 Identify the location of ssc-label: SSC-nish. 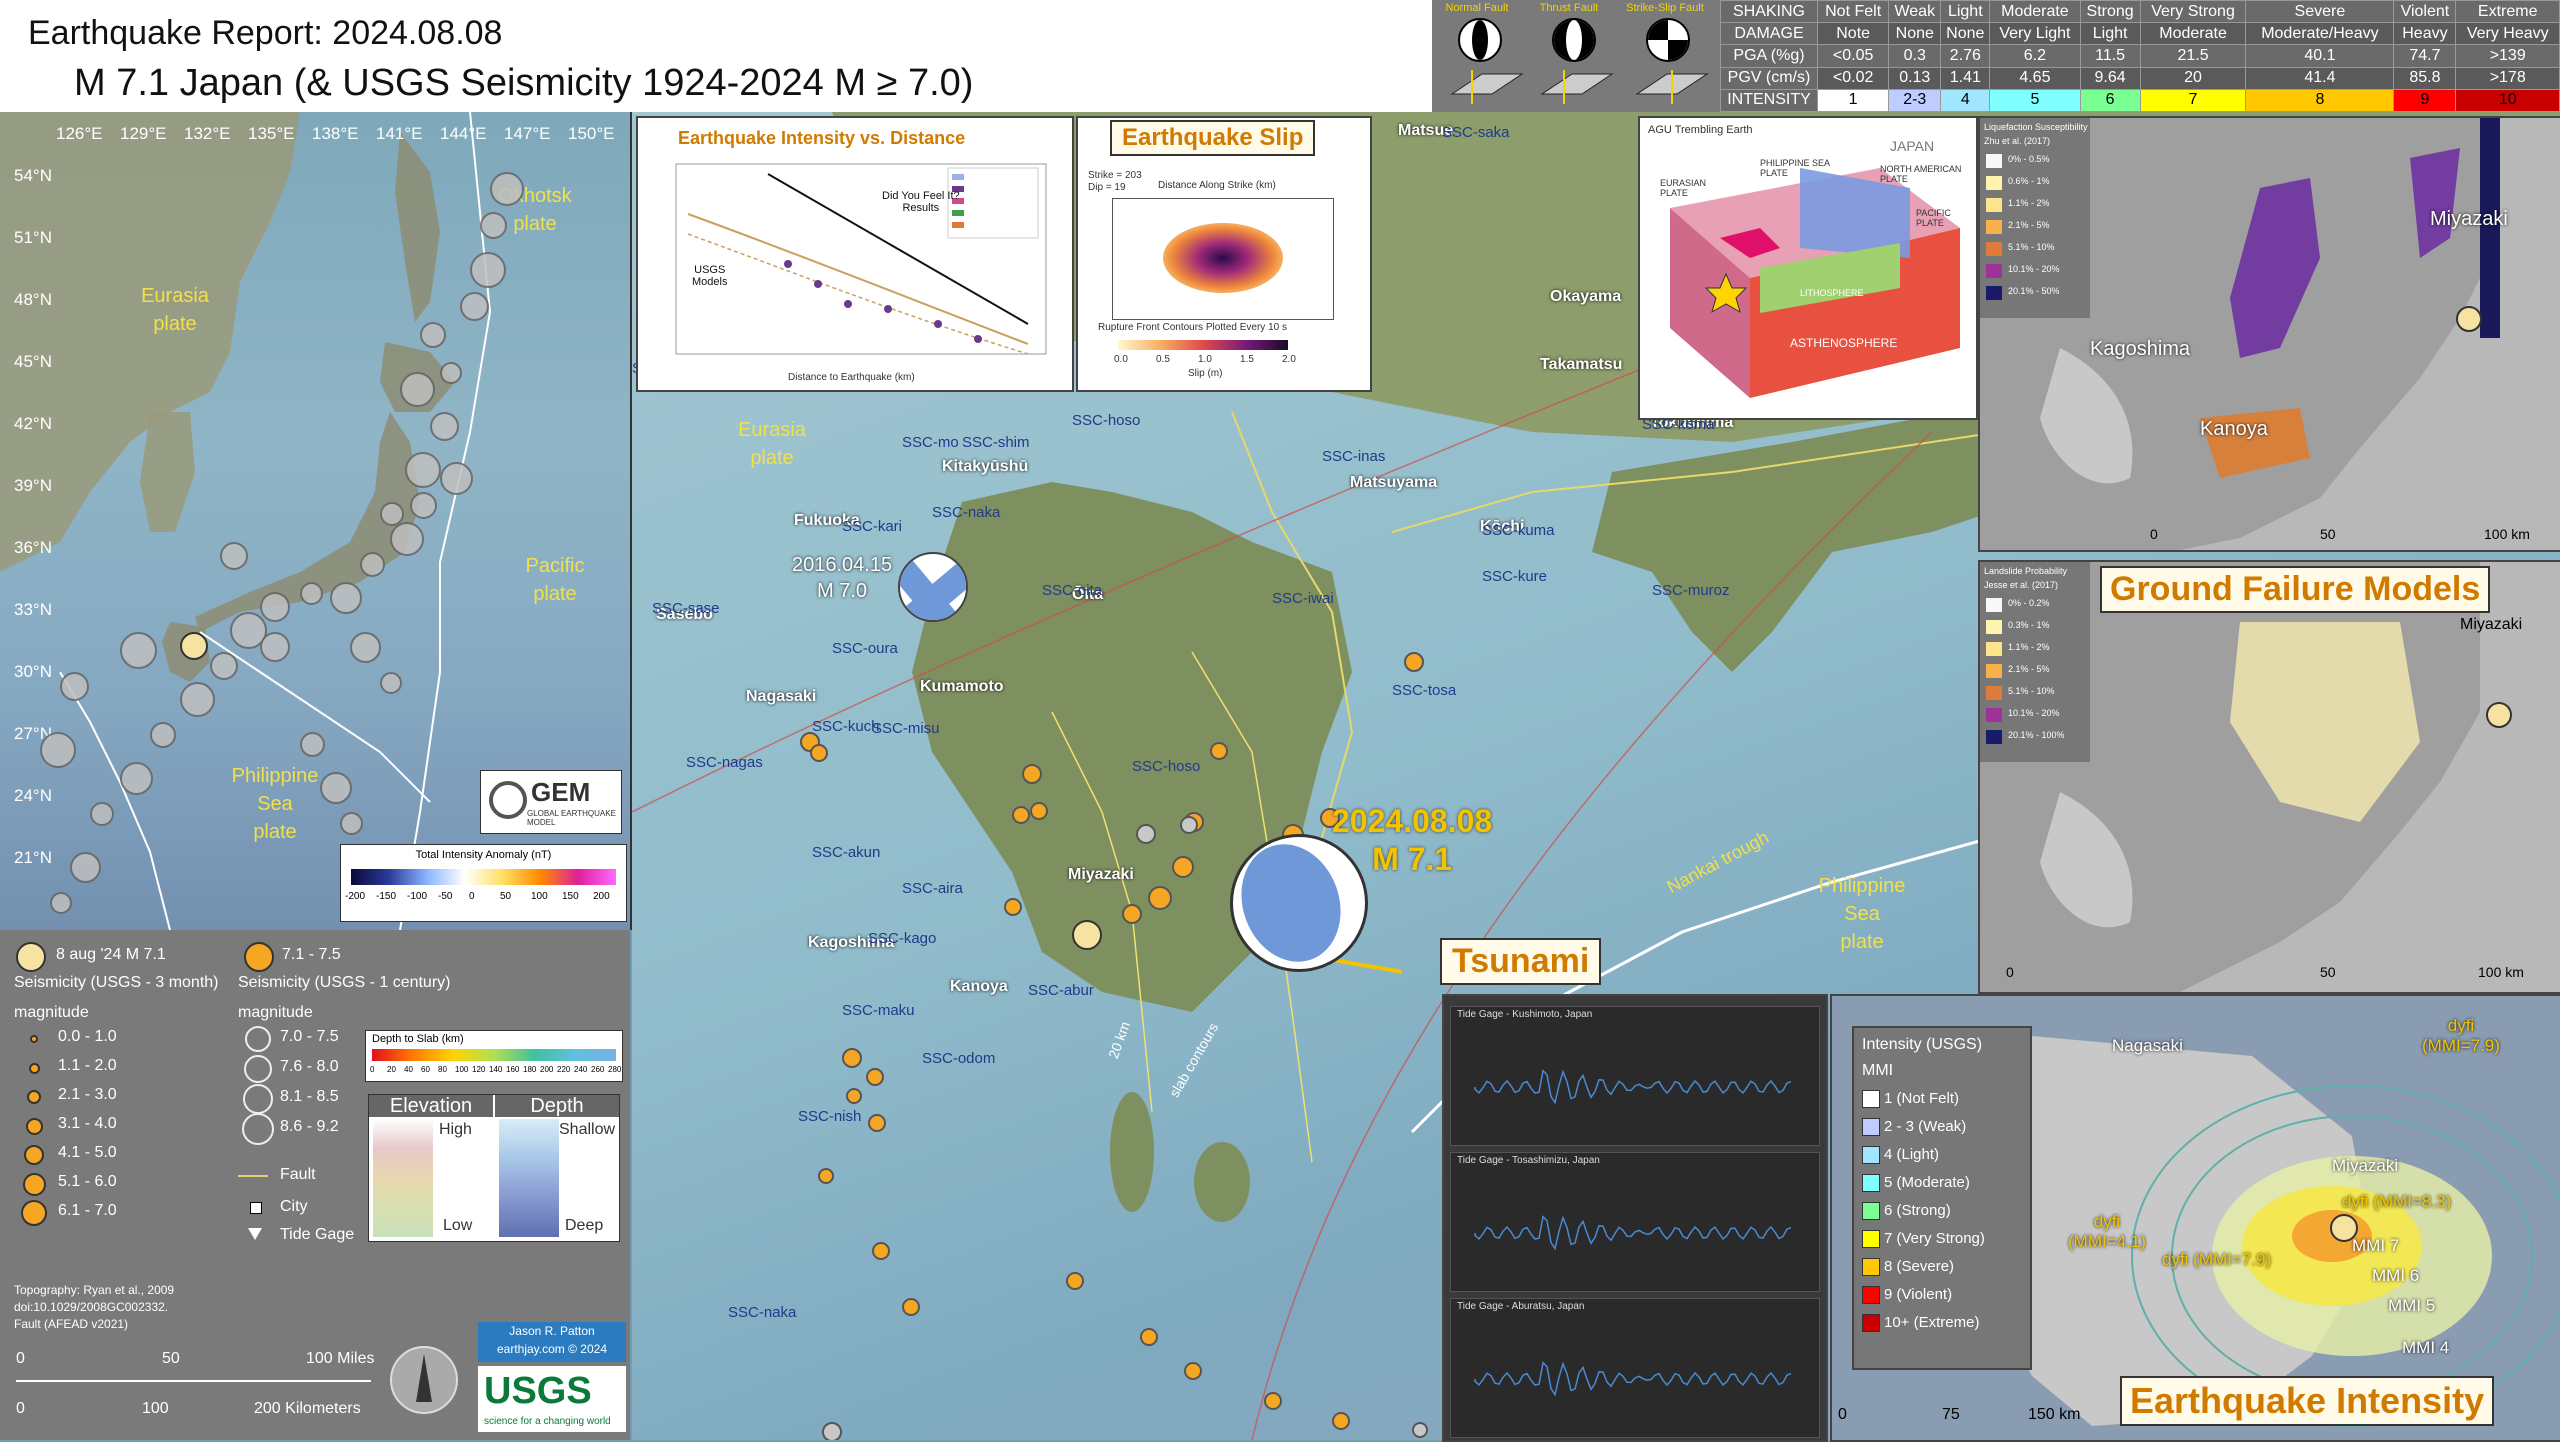
(830, 1116).